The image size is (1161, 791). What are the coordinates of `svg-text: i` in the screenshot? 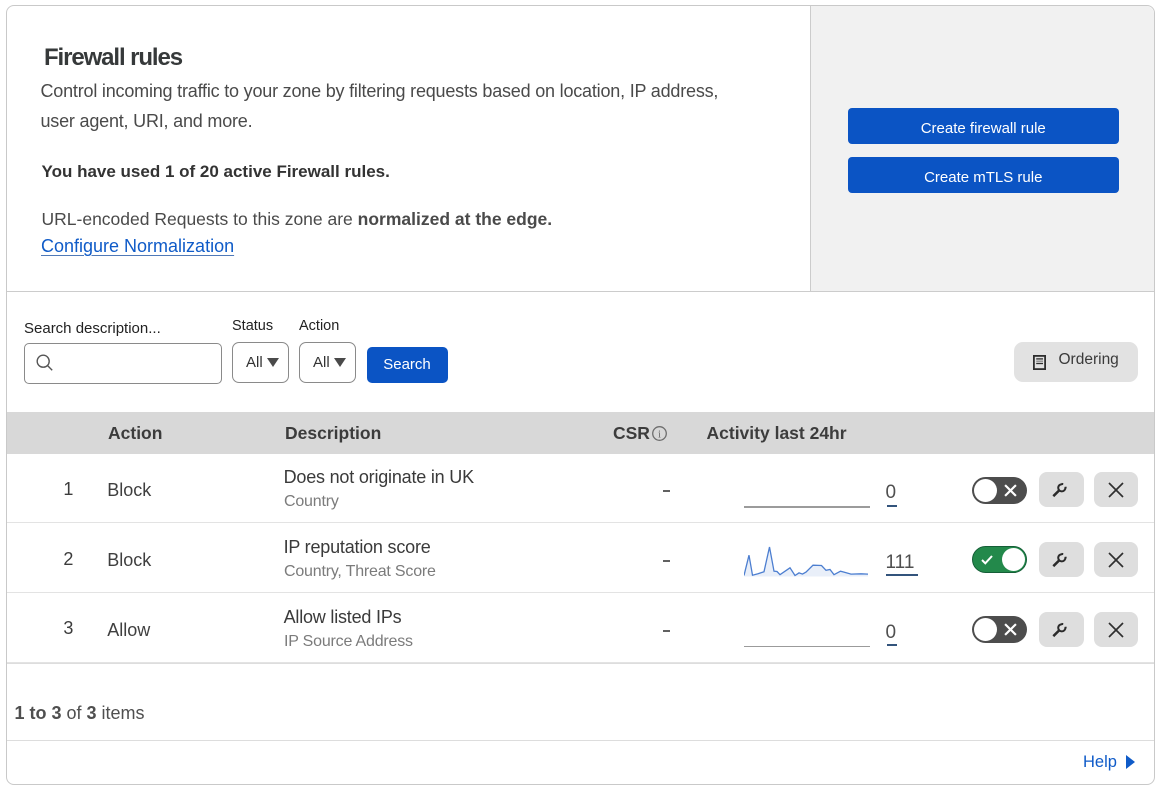 It's located at (659, 434).